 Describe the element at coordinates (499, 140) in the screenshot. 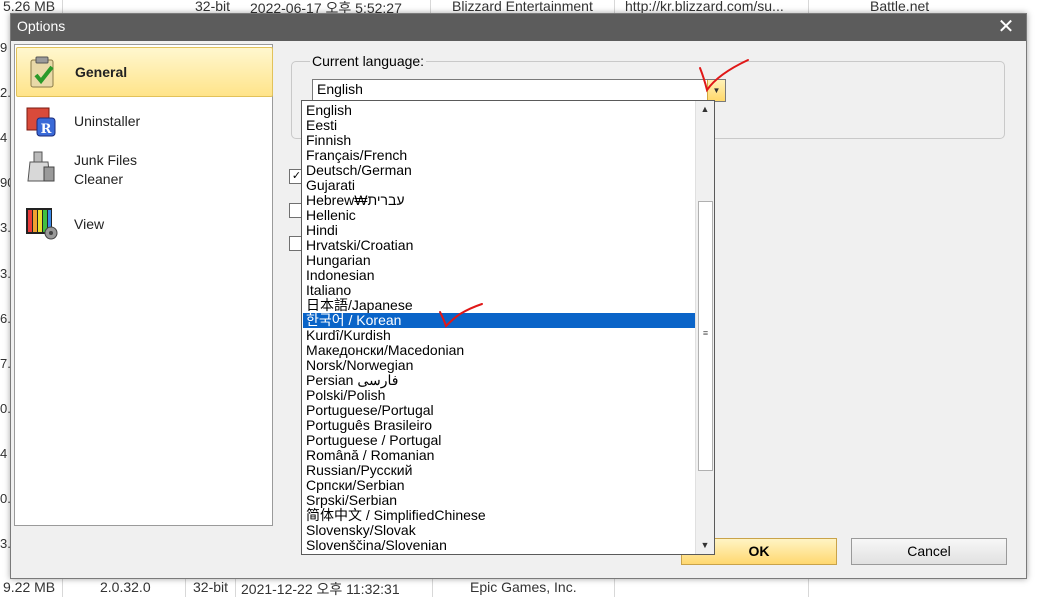

I see `language-option: Finnish` at that location.